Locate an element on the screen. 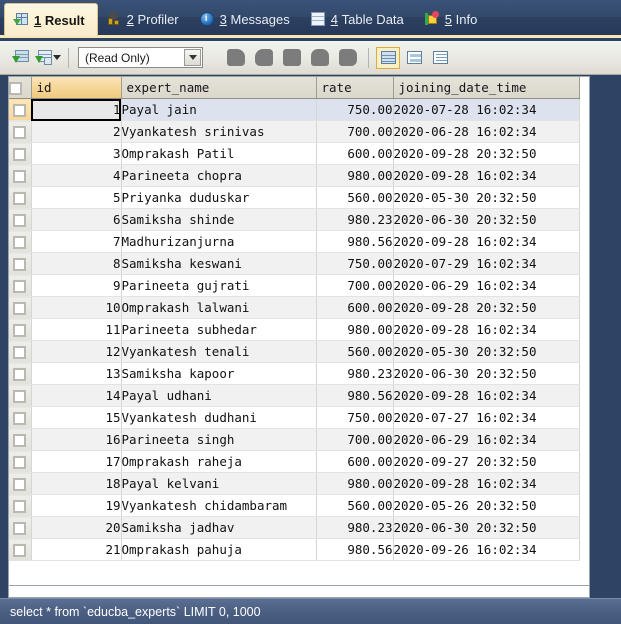 Image resolution: width=621 pixels, height=624 pixels. cell-id: 3 is located at coordinates (76, 153).